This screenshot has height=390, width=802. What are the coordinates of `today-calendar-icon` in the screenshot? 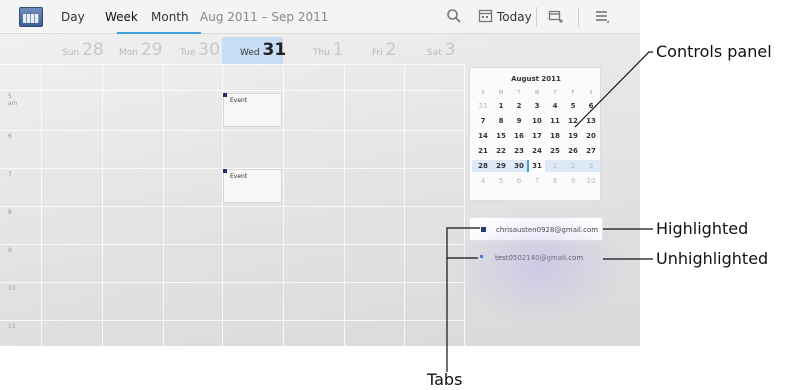 It's located at (485, 17).